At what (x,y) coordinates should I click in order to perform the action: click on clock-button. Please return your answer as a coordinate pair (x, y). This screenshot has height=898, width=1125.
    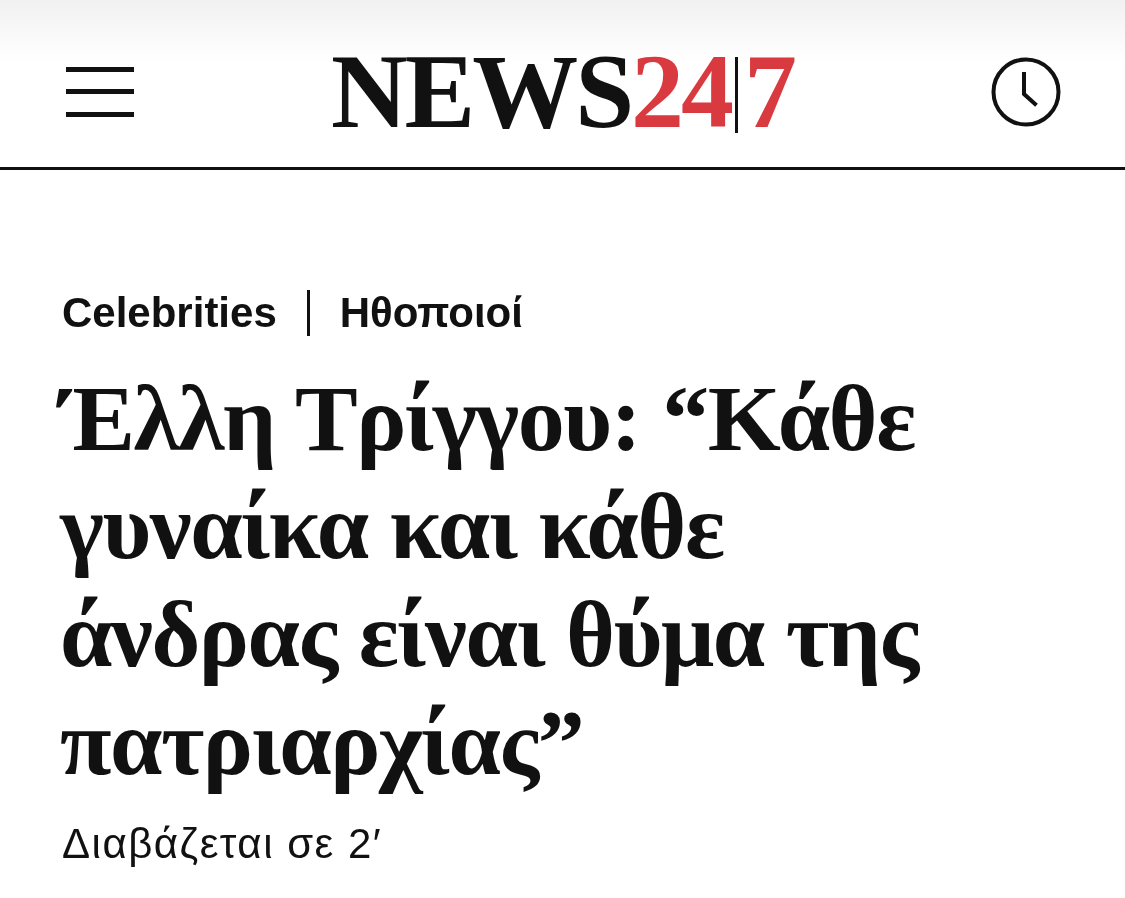
    Looking at the image, I should click on (1026, 91).